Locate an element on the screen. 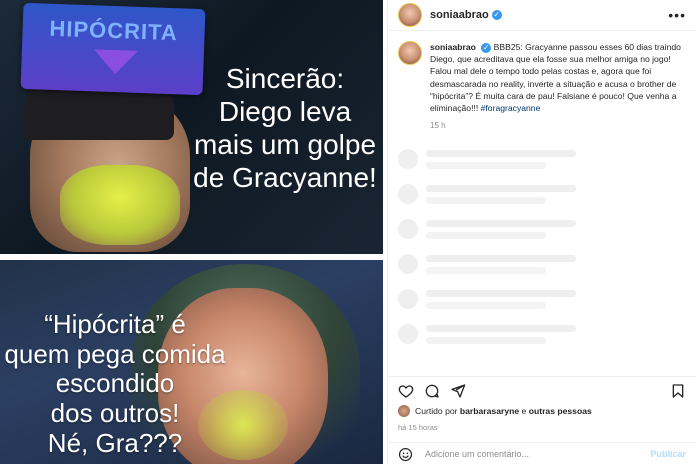  caption-line: “Hipócrita” é is located at coordinates (115, 324).